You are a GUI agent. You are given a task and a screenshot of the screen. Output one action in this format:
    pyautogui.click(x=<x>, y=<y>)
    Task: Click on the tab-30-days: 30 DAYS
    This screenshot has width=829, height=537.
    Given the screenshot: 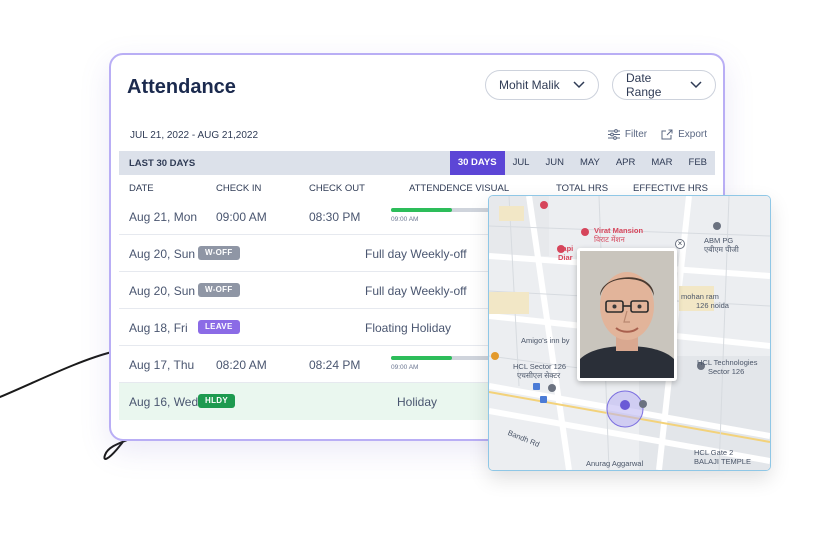 What is the action you would take?
    pyautogui.click(x=477, y=163)
    